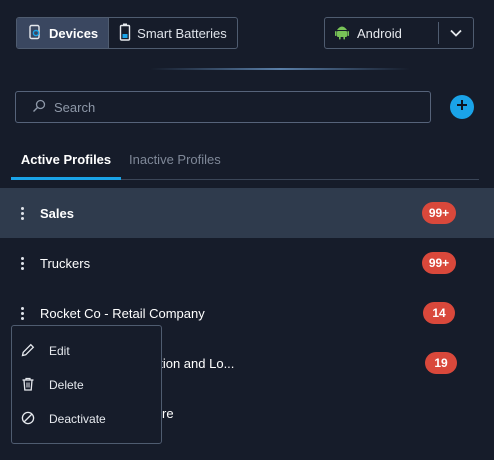 The image size is (494, 460). I want to click on profile-name: re, so click(168, 413).